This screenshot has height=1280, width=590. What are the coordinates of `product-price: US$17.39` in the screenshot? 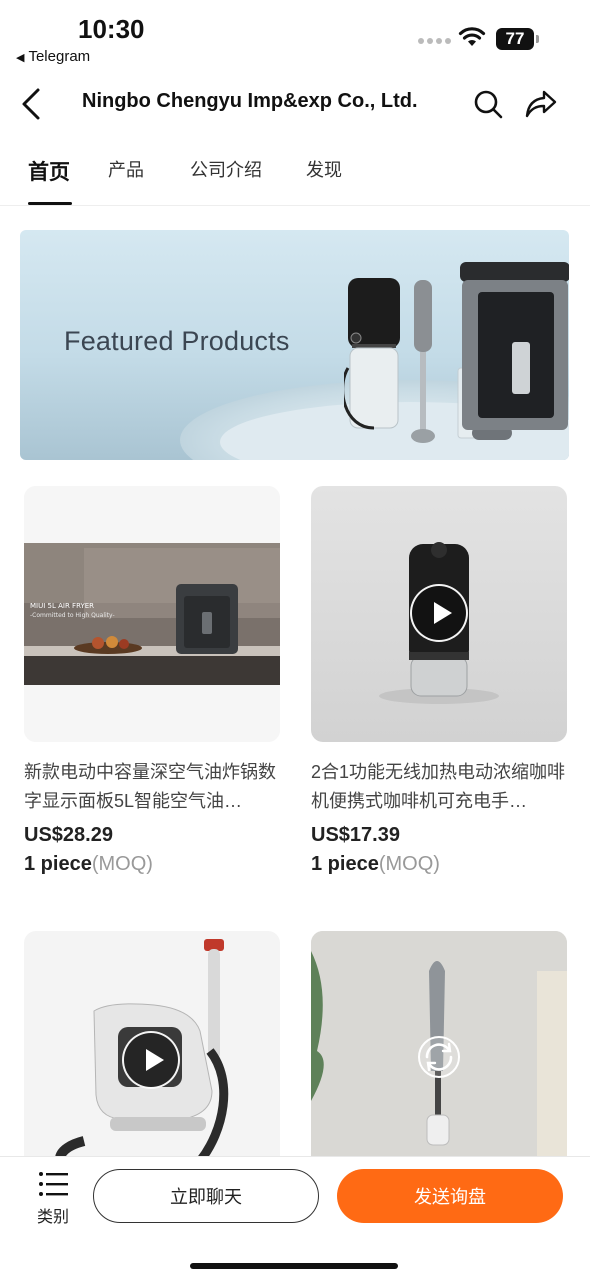 It's located at (355, 835).